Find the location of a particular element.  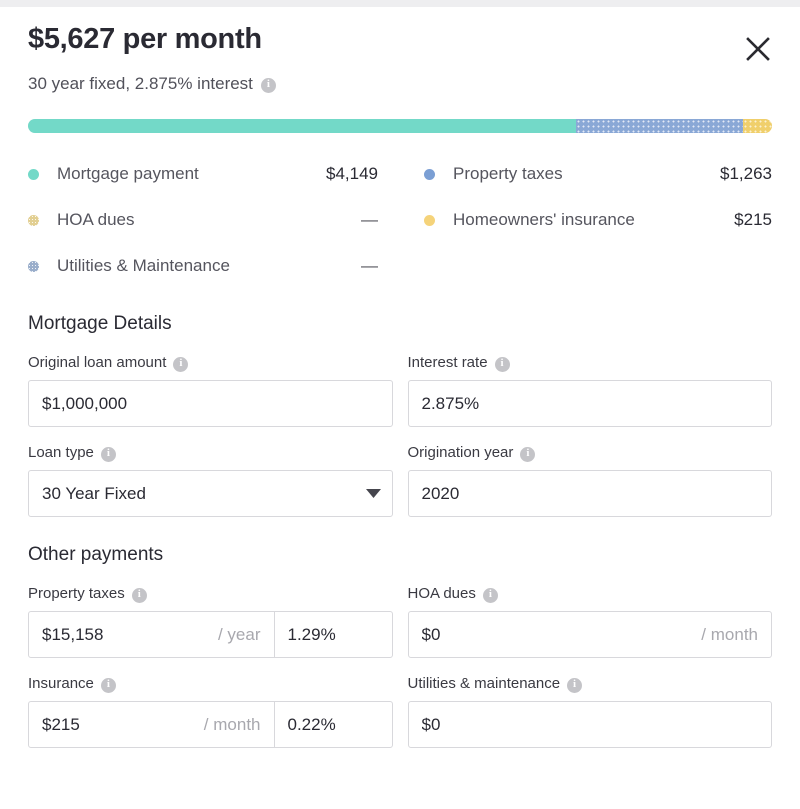

field-original-loan-amount: Original loan amount i $1,000,000 is located at coordinates (210, 390).